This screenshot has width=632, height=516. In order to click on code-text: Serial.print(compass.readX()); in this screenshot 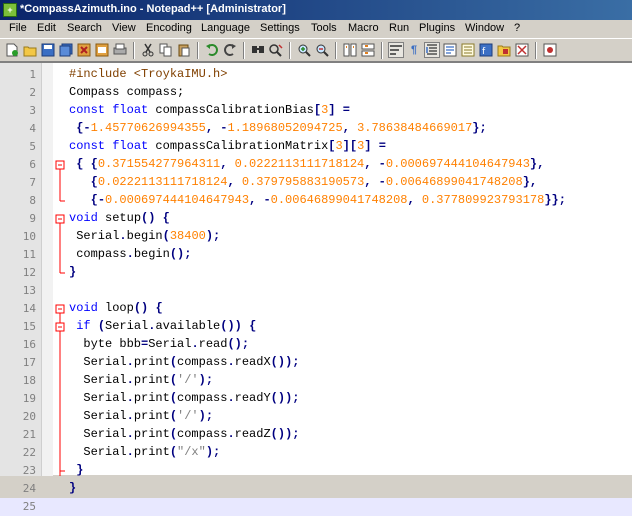, I will do `click(184, 362)`.